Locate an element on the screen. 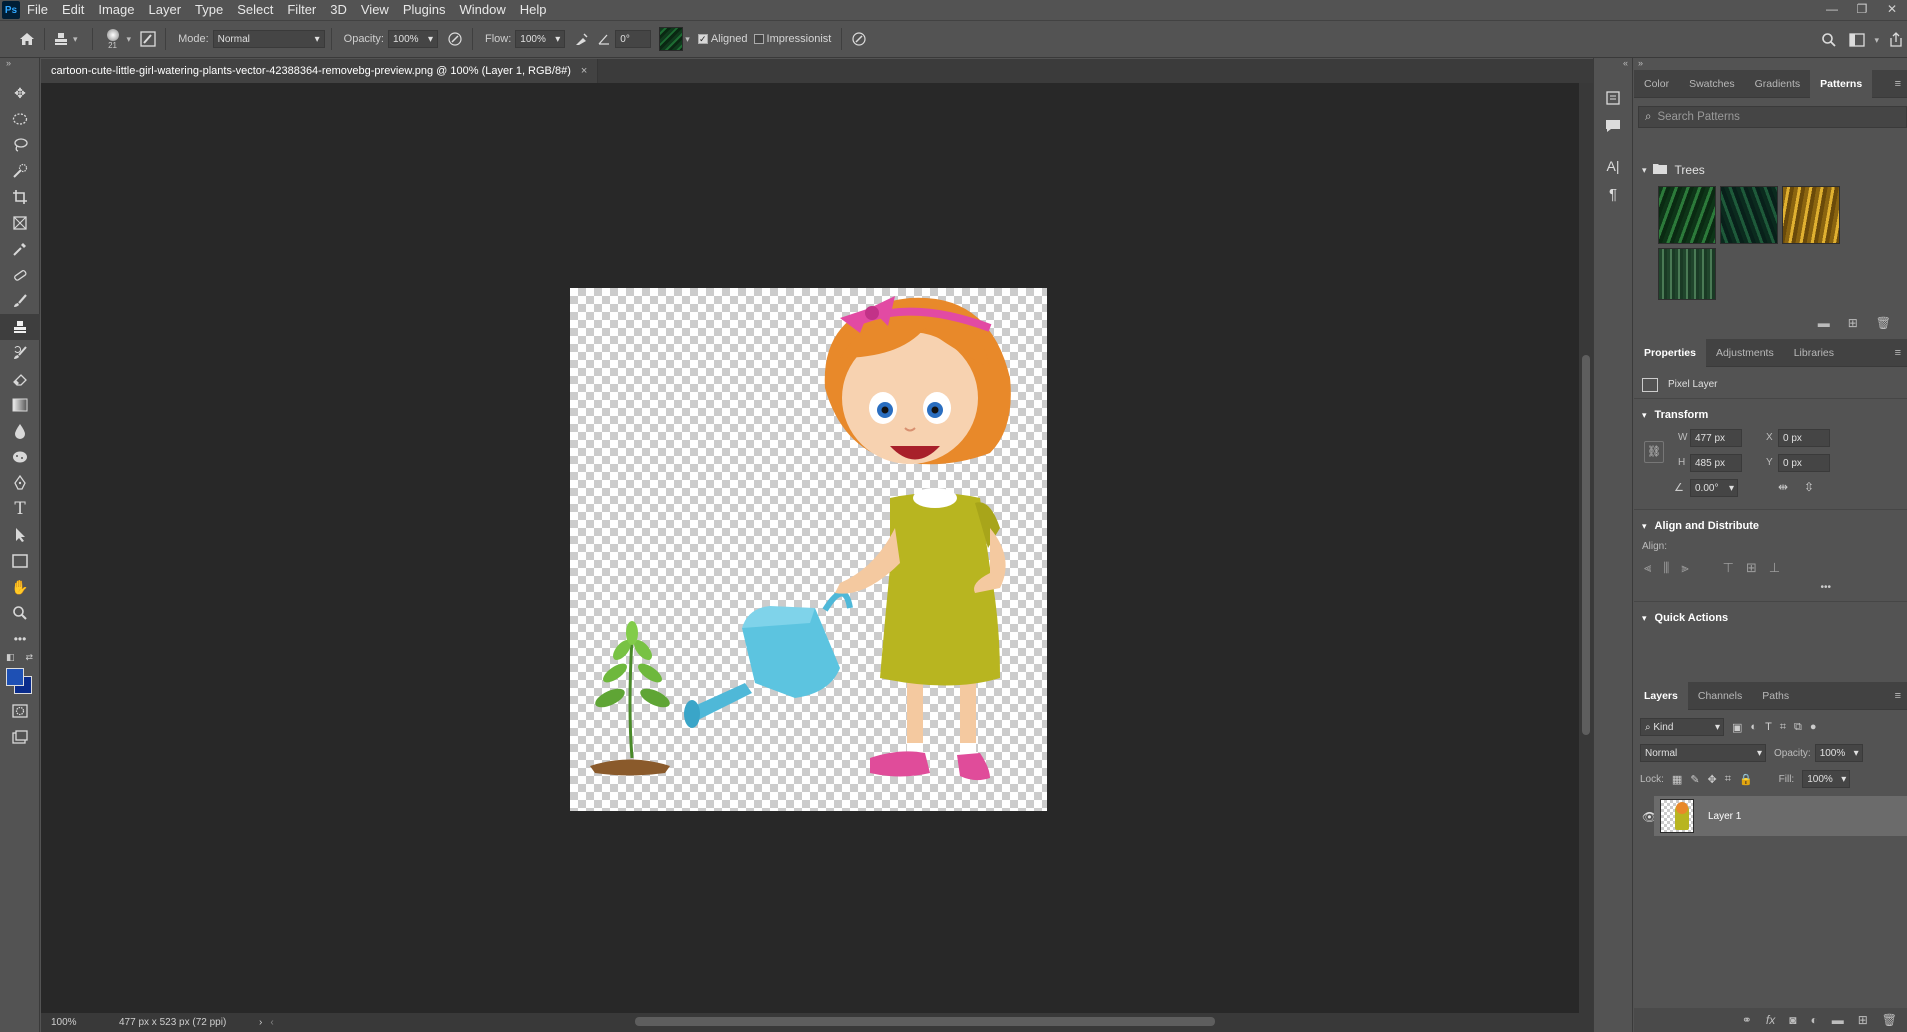 This screenshot has width=1907, height=1032. path-selection-tool-icon is located at coordinates (20, 535).